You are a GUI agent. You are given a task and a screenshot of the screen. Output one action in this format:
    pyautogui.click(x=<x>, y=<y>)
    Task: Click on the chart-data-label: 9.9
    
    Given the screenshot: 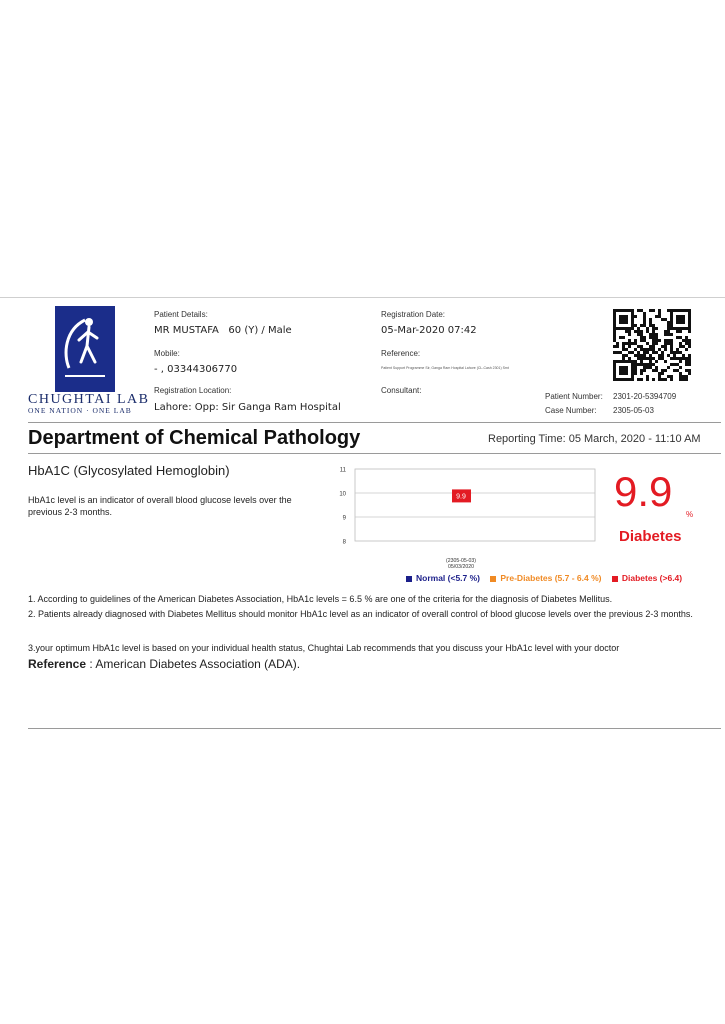 What is the action you would take?
    pyautogui.click(x=461, y=496)
    